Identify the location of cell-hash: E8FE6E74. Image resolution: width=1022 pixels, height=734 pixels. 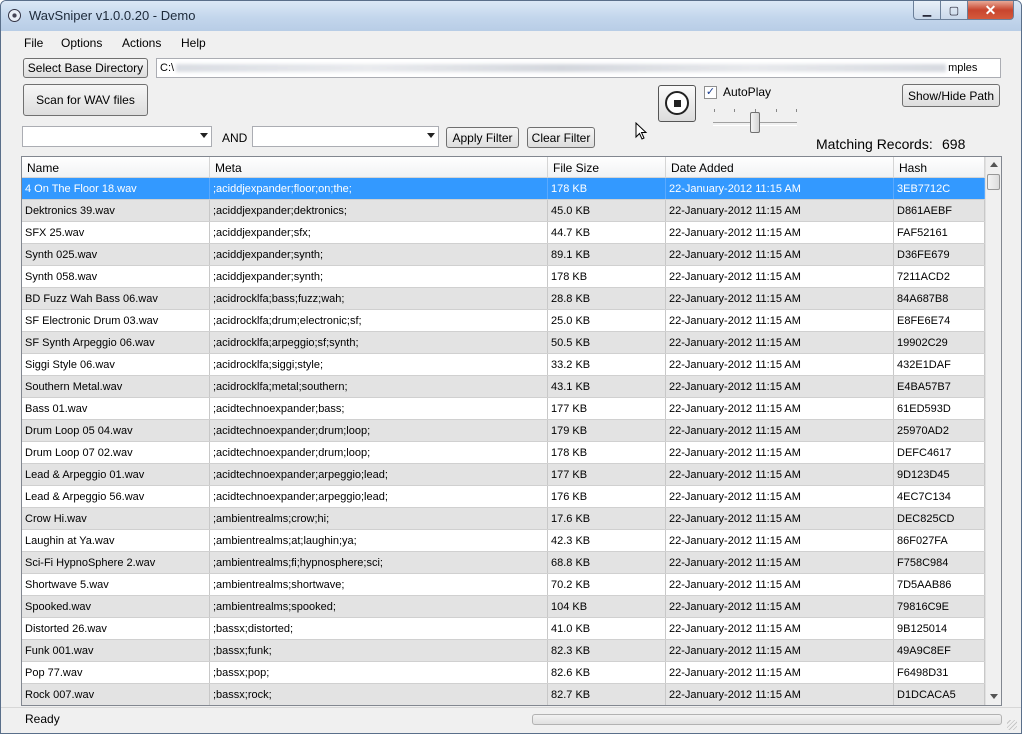
(939, 320).